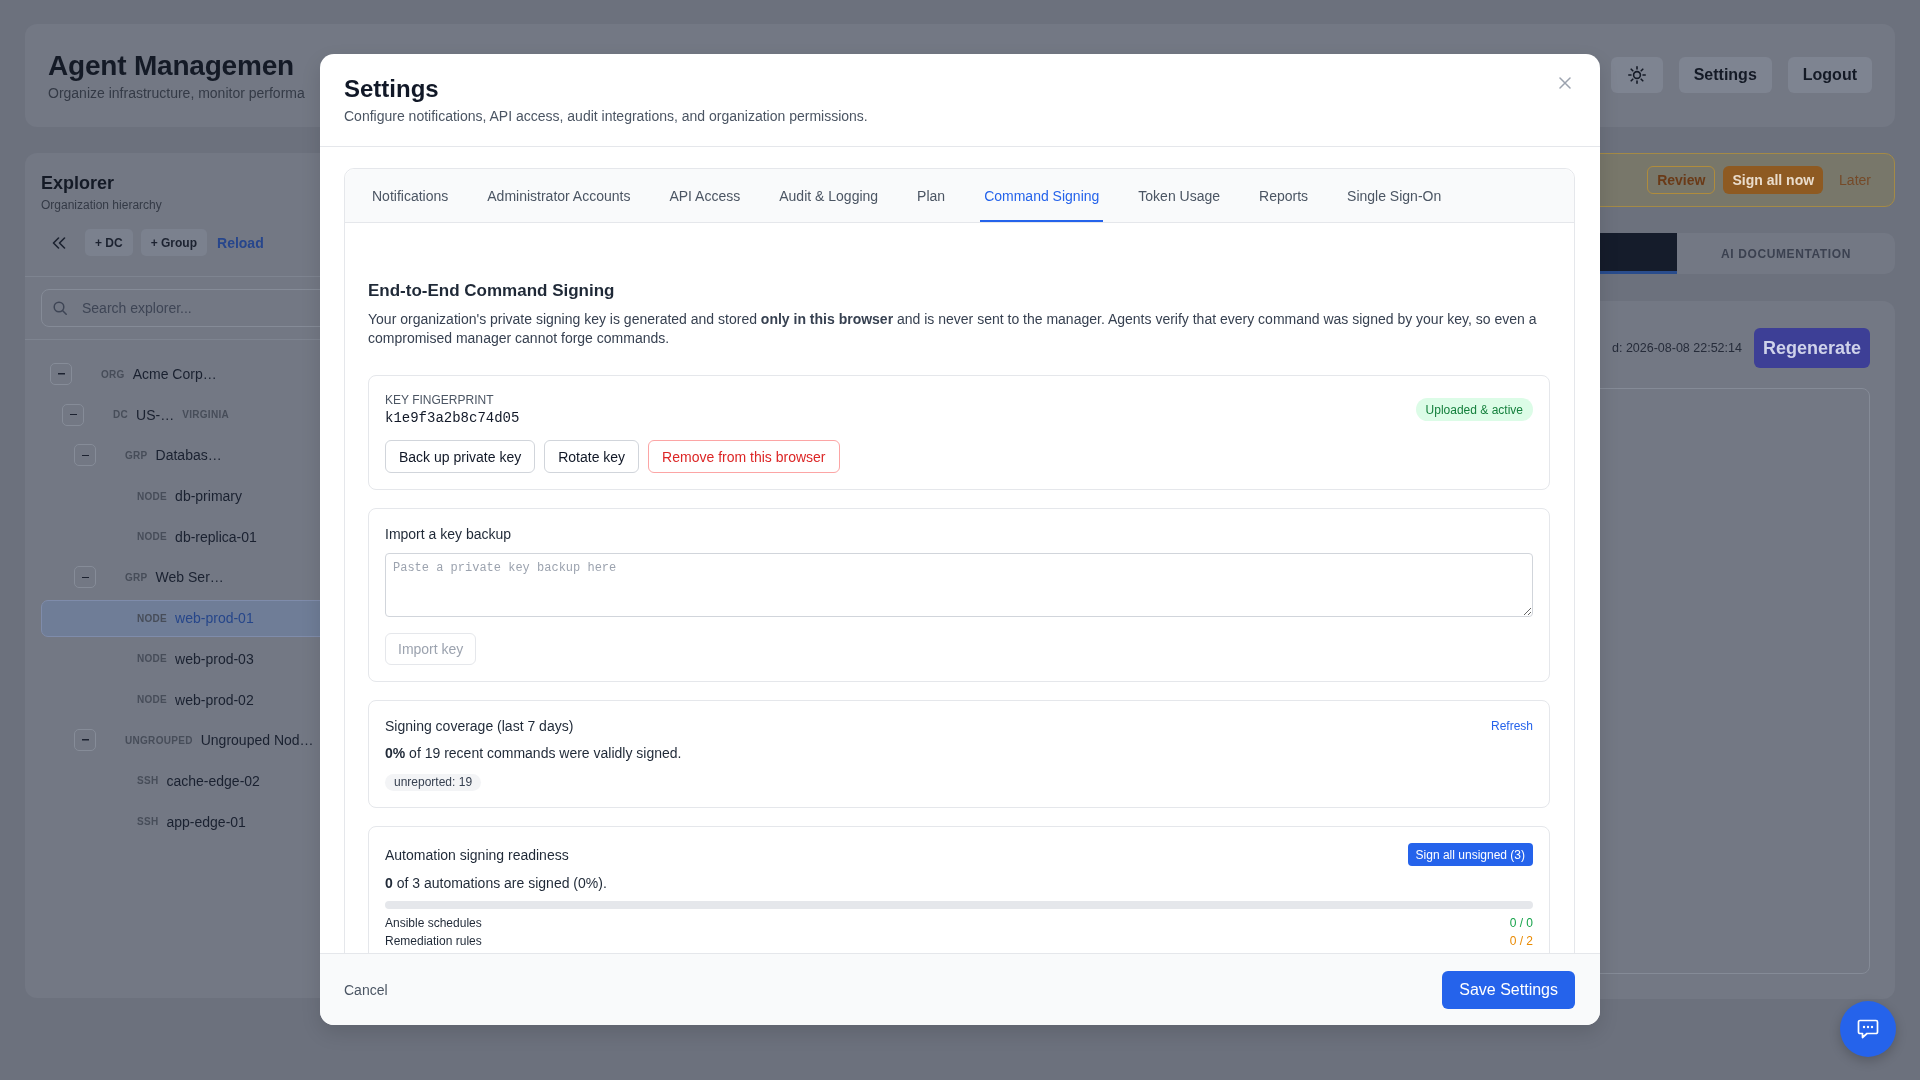 This screenshot has height=1080, width=1920. What do you see at coordinates (479, 726) in the screenshot?
I see `card-title: Signing coverage (last 7 days)` at bounding box center [479, 726].